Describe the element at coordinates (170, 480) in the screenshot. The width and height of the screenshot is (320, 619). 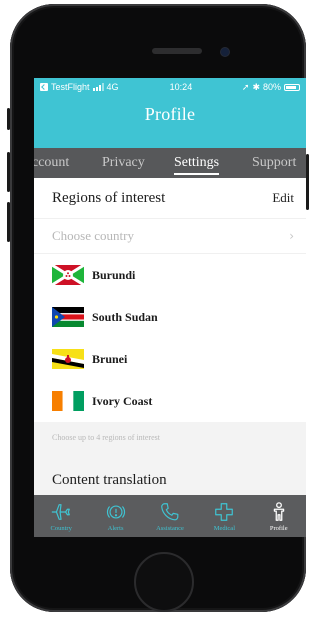
I see `translation-heading: Content translation` at that location.